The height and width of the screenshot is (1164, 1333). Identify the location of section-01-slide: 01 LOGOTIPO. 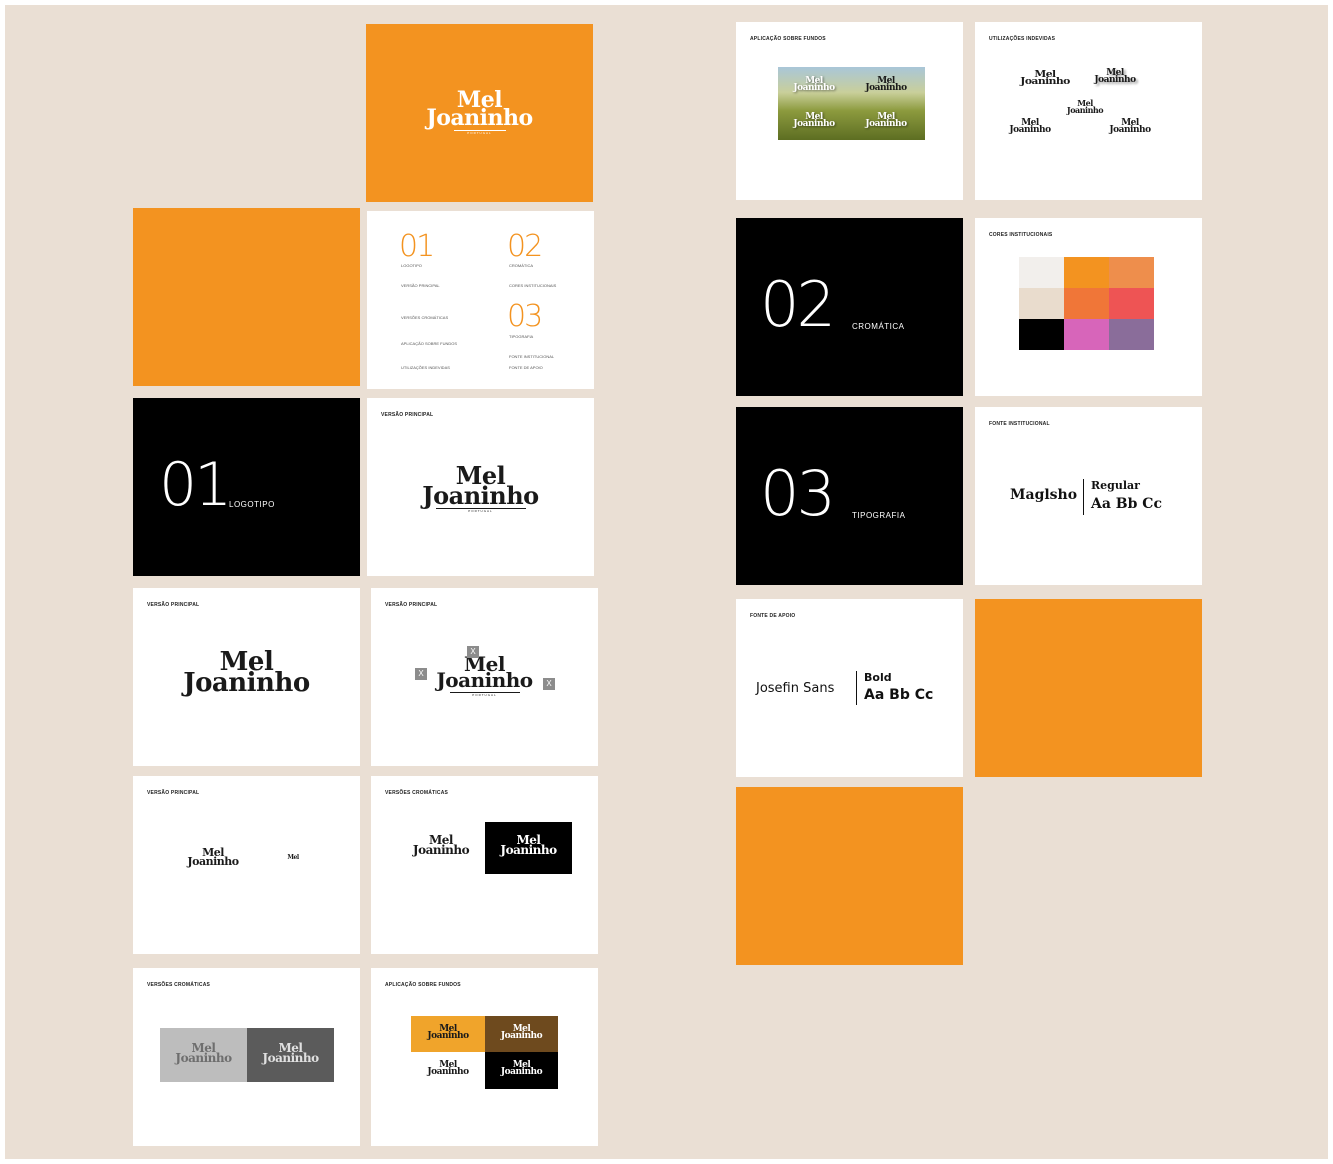
(246, 487).